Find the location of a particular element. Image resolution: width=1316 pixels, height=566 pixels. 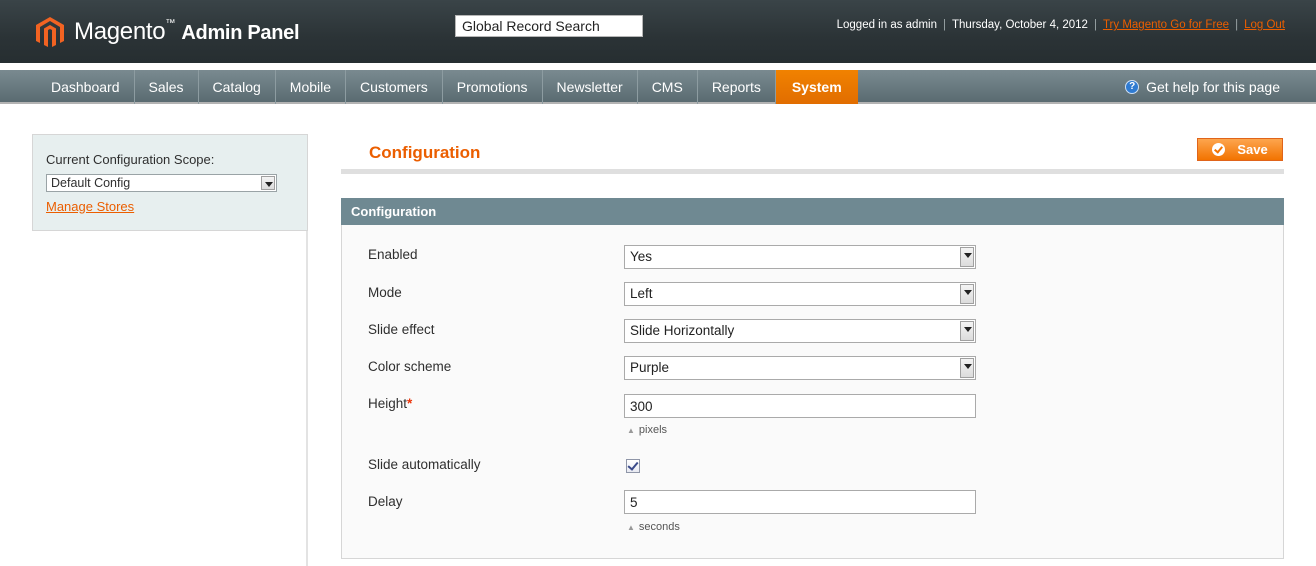

section-header: Configuration is located at coordinates (812, 211).